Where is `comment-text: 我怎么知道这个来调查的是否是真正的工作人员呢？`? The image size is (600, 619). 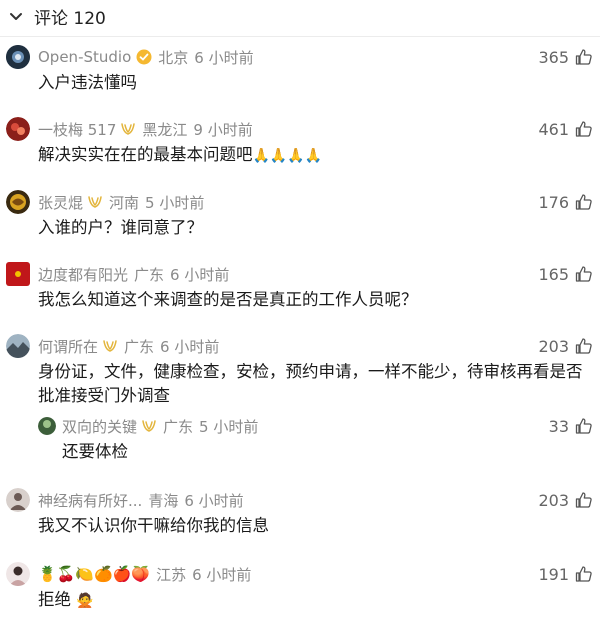
comment-text: 我怎么知道这个来调查的是否是真正的工作人员呢？ is located at coordinates (228, 299).